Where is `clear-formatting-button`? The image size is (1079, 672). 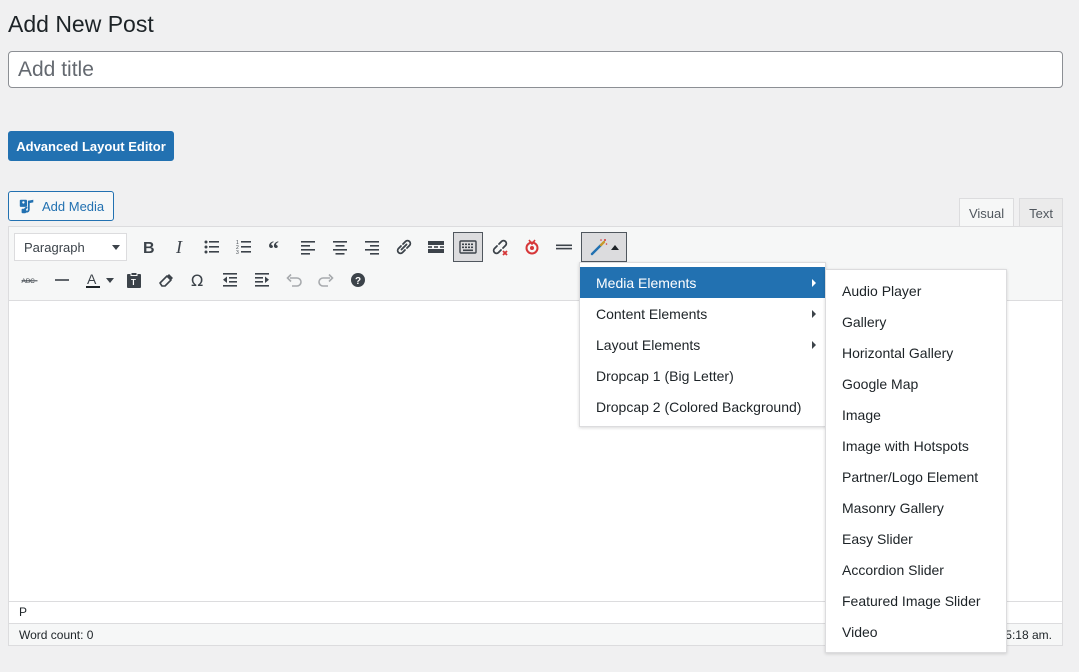
clear-formatting-button is located at coordinates (166, 280).